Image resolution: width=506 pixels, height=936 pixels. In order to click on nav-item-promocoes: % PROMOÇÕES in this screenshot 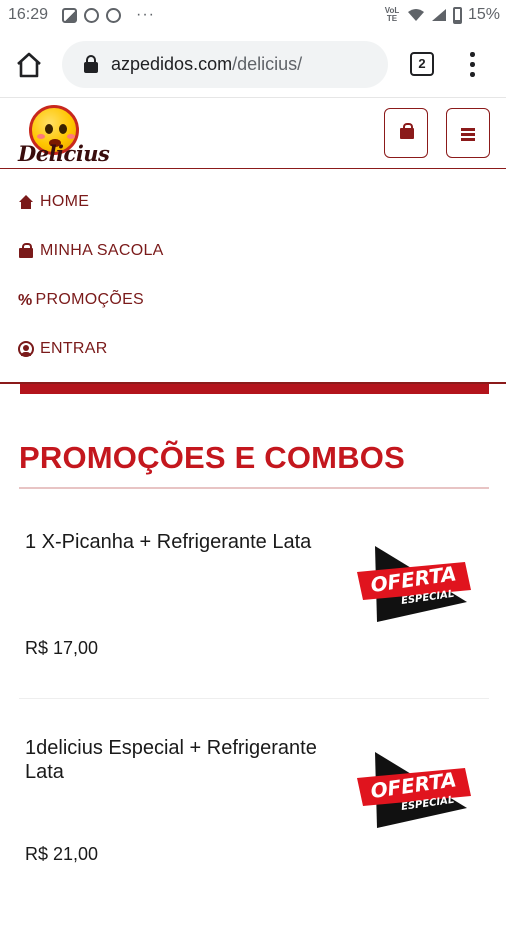, I will do `click(81, 300)`.